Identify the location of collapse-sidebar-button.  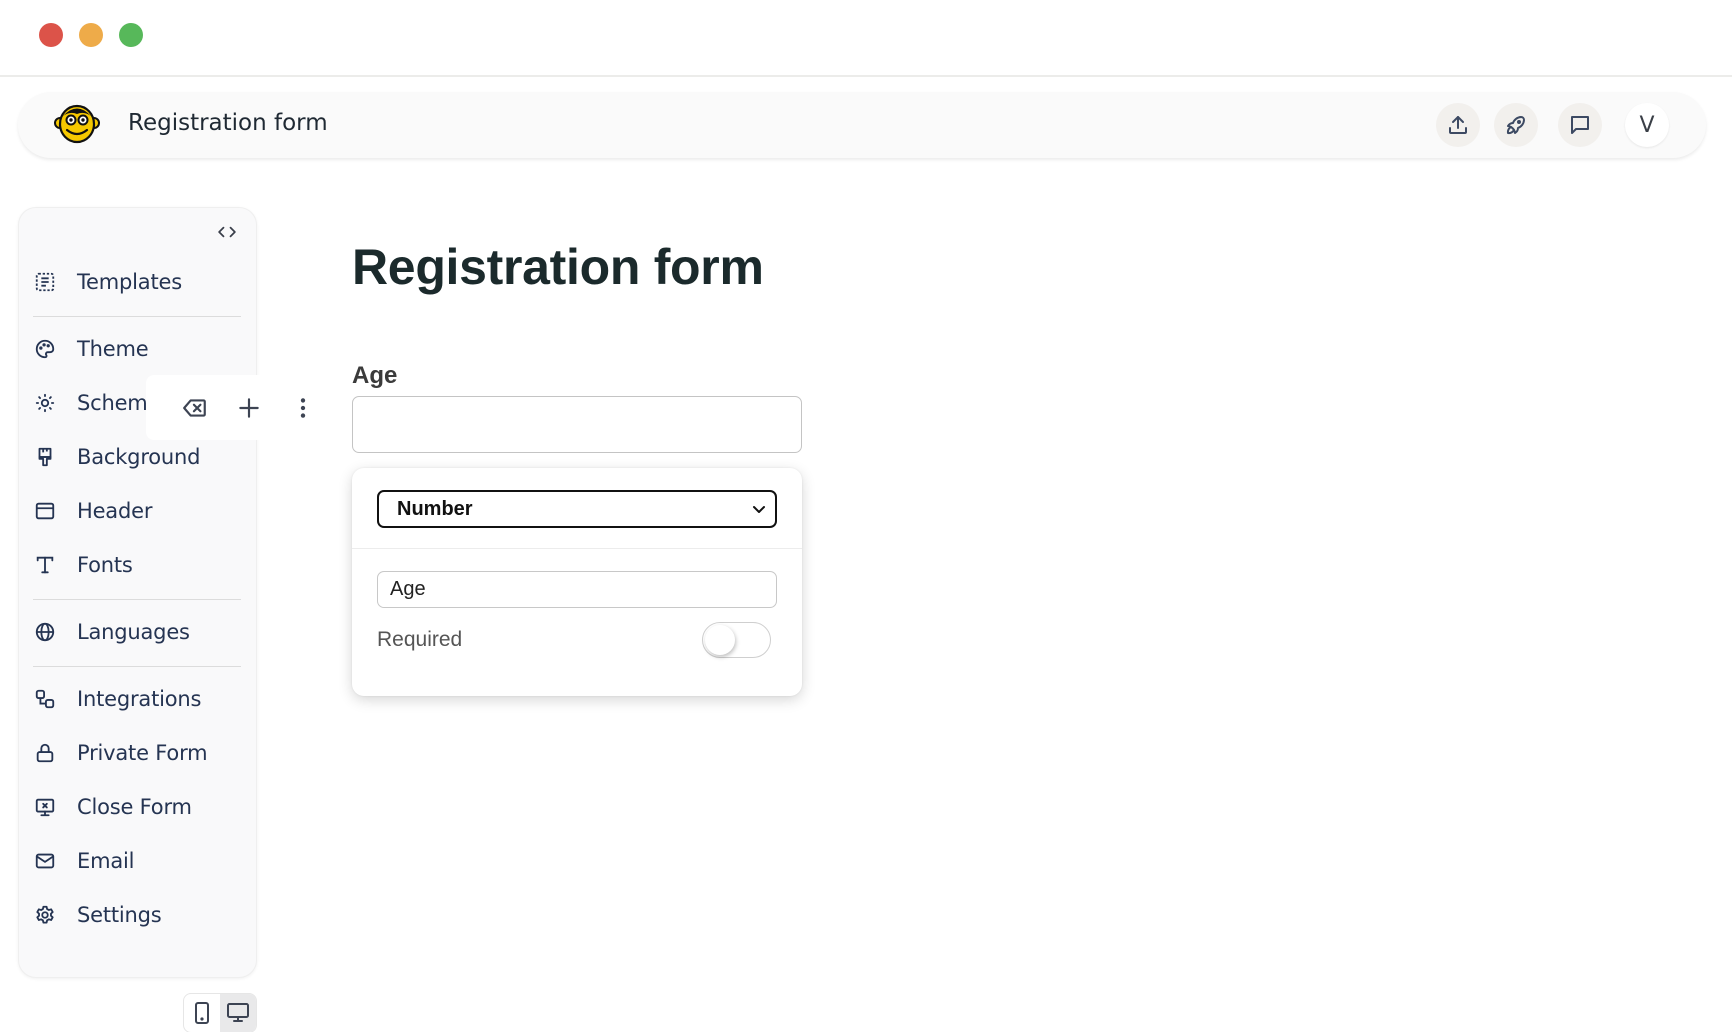
(227, 232).